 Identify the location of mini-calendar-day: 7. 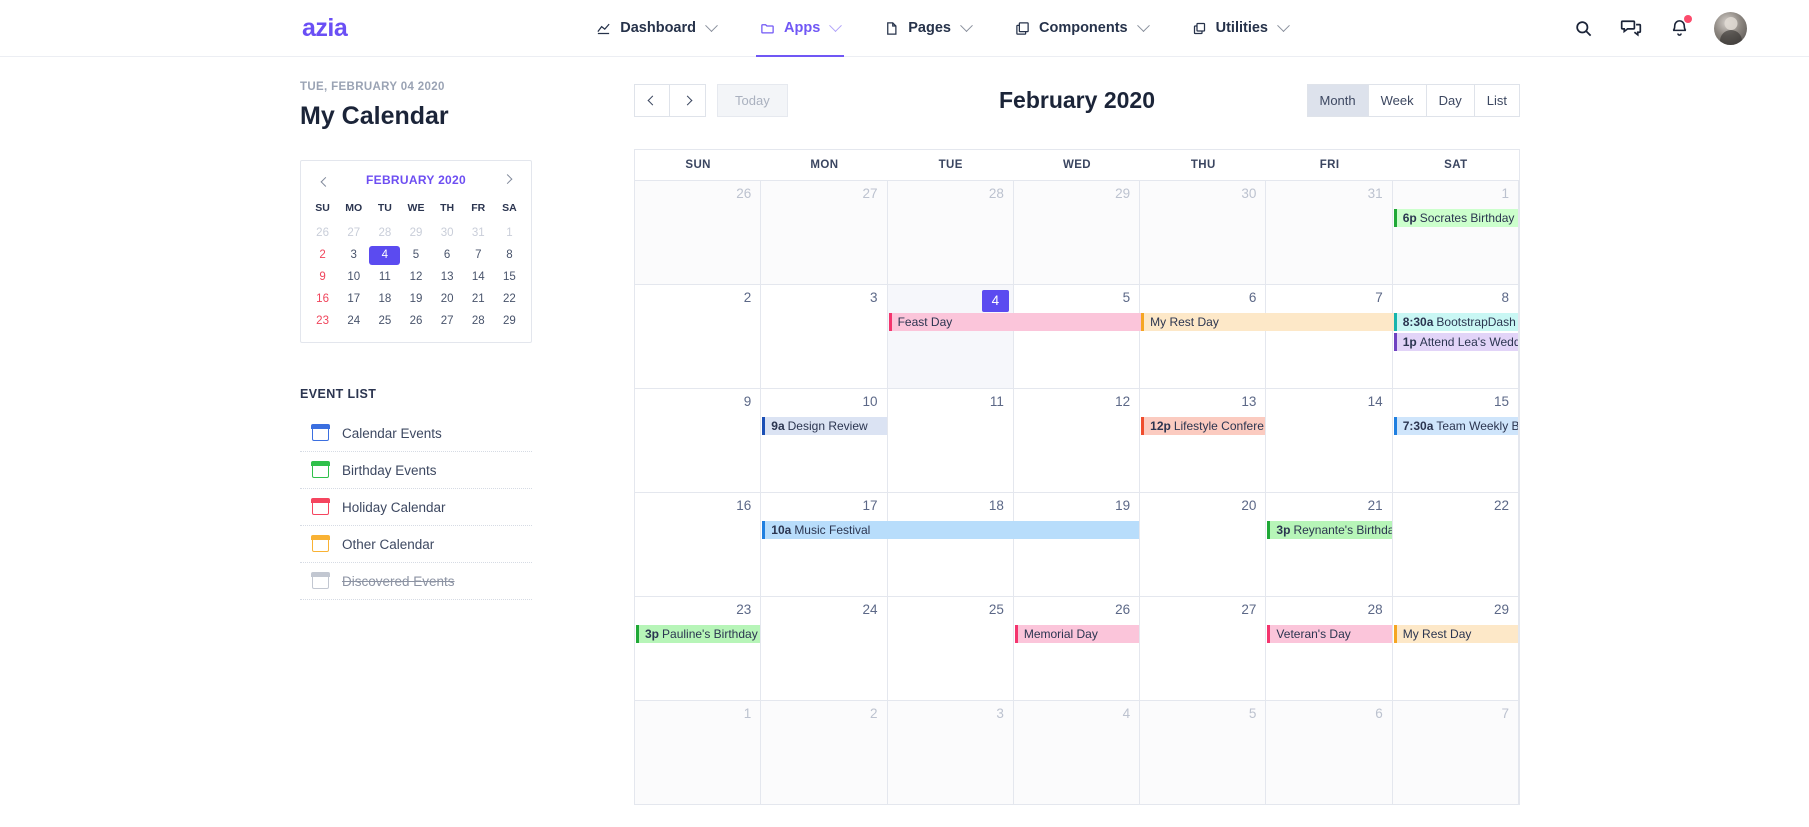
(478, 255).